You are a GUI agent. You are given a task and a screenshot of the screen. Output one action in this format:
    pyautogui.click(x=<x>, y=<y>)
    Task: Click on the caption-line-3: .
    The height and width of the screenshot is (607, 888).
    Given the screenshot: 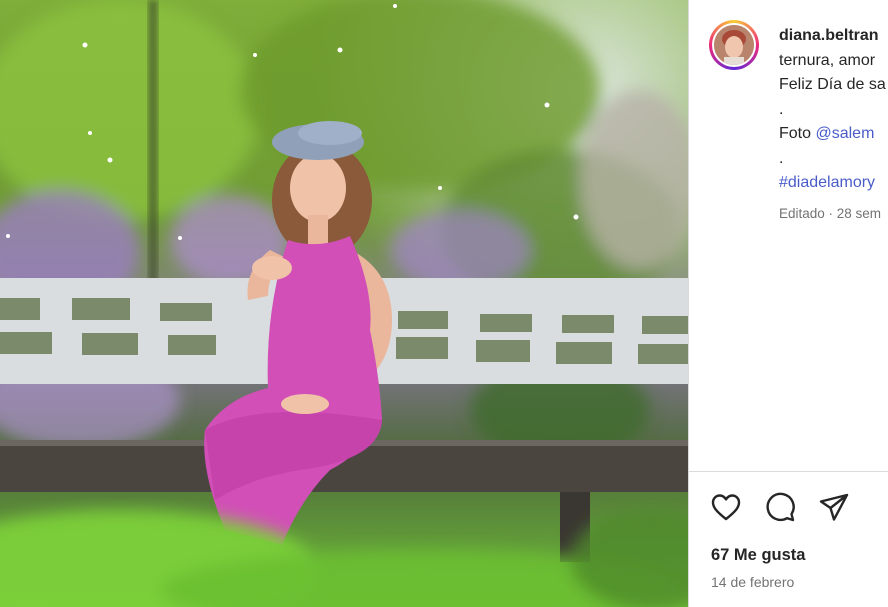 What is the action you would take?
    pyautogui.click(x=781, y=109)
    